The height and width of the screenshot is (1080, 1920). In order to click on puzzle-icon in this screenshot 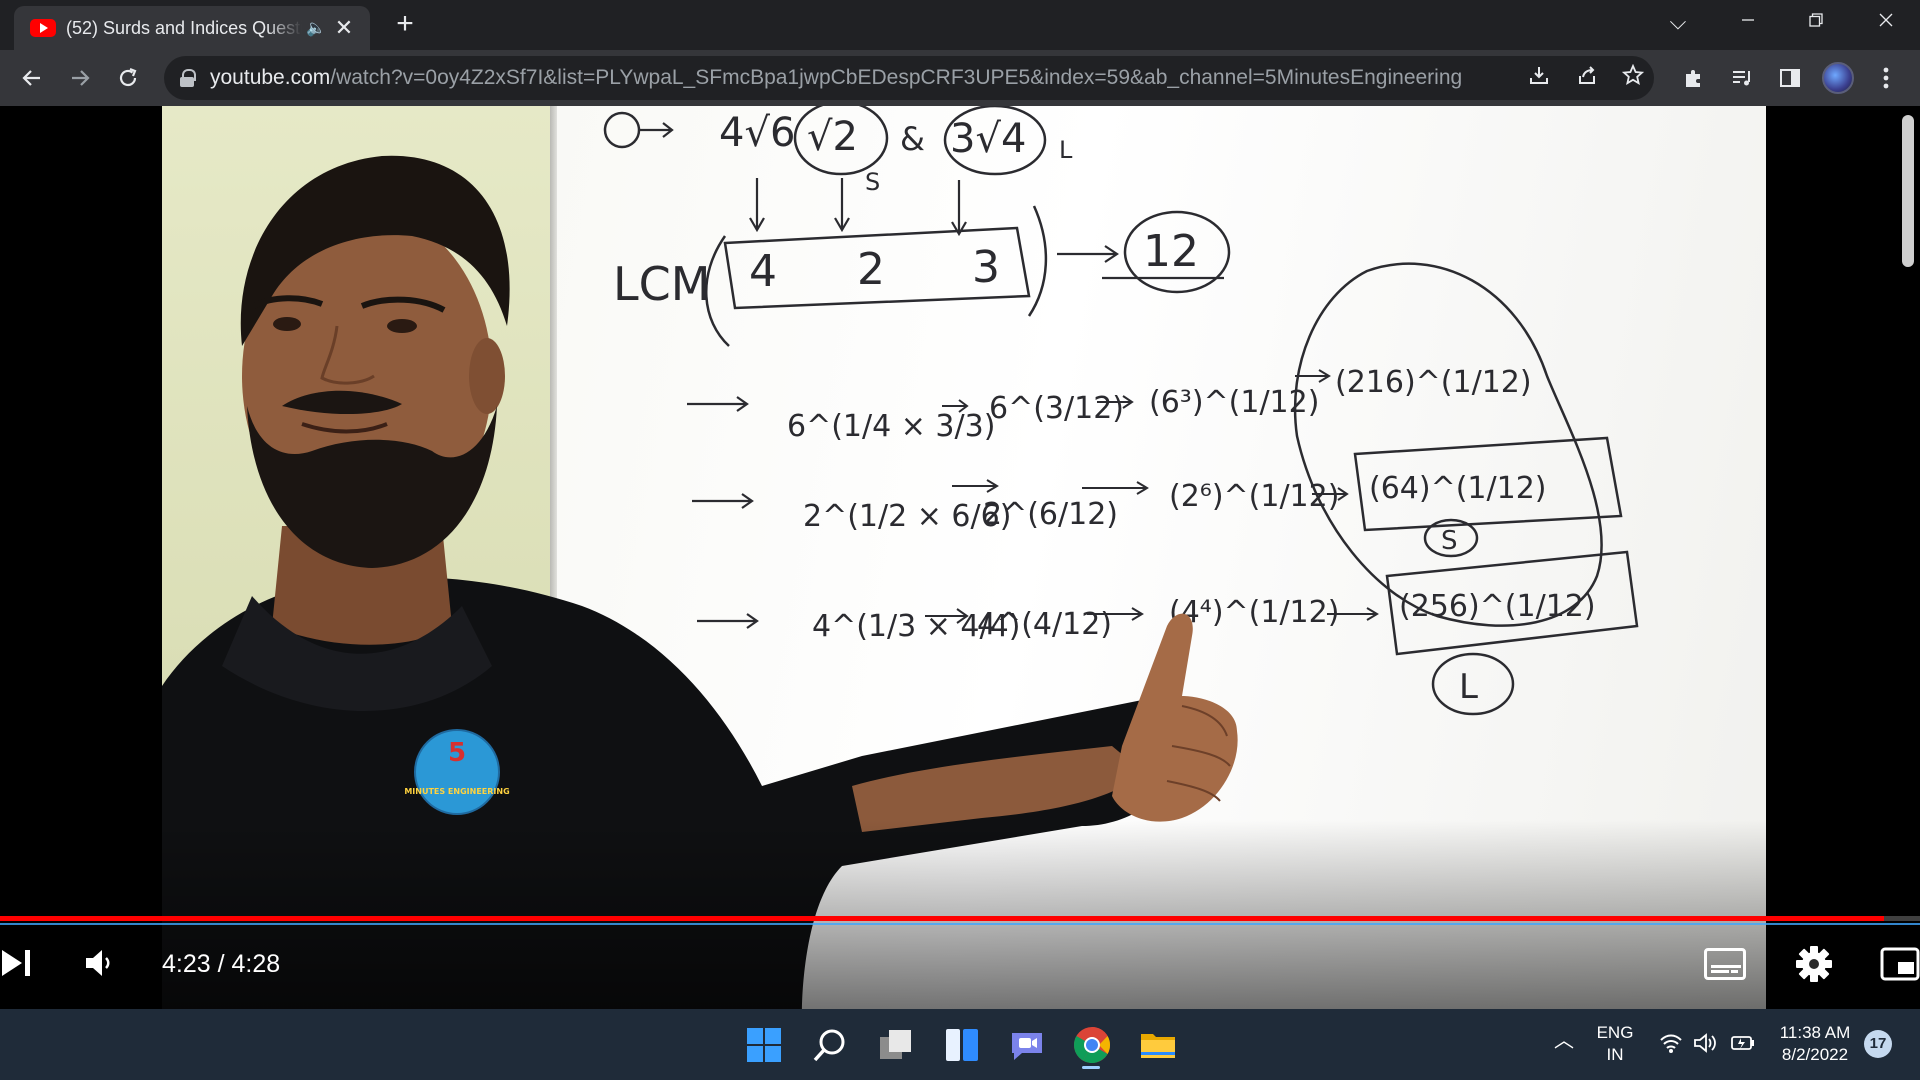, I will do `click(1693, 78)`.